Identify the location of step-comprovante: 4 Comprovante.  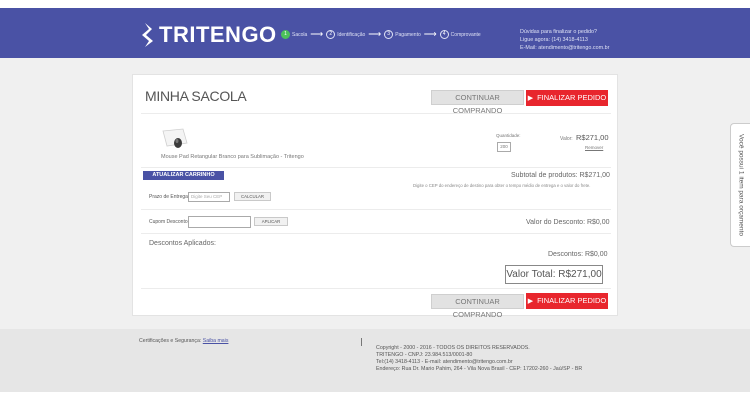
(460, 34).